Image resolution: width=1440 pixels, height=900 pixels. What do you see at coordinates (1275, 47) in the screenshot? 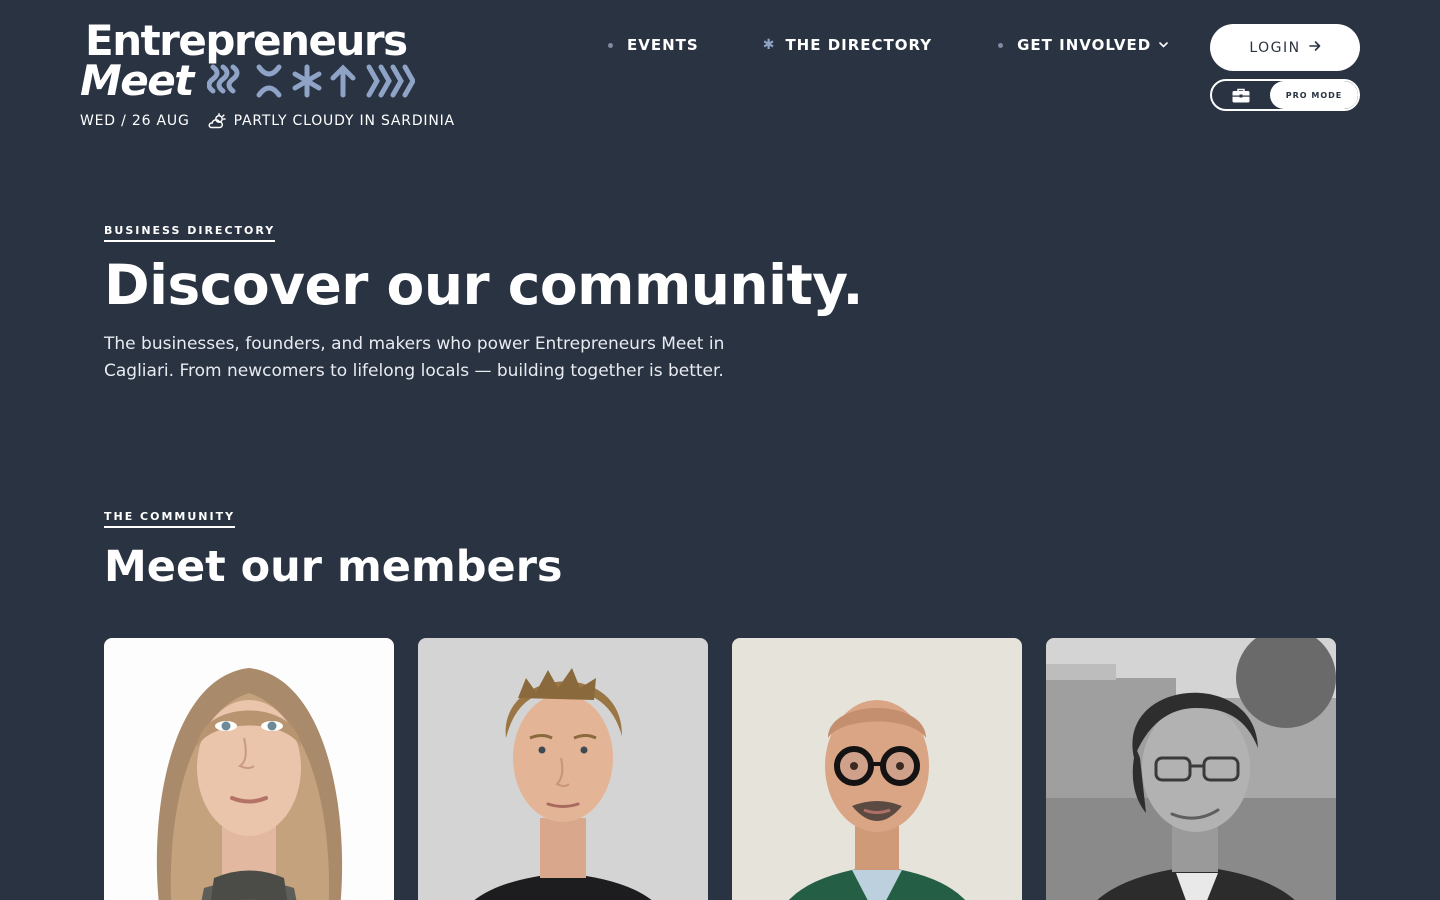
I see `login-label: LOGIN` at bounding box center [1275, 47].